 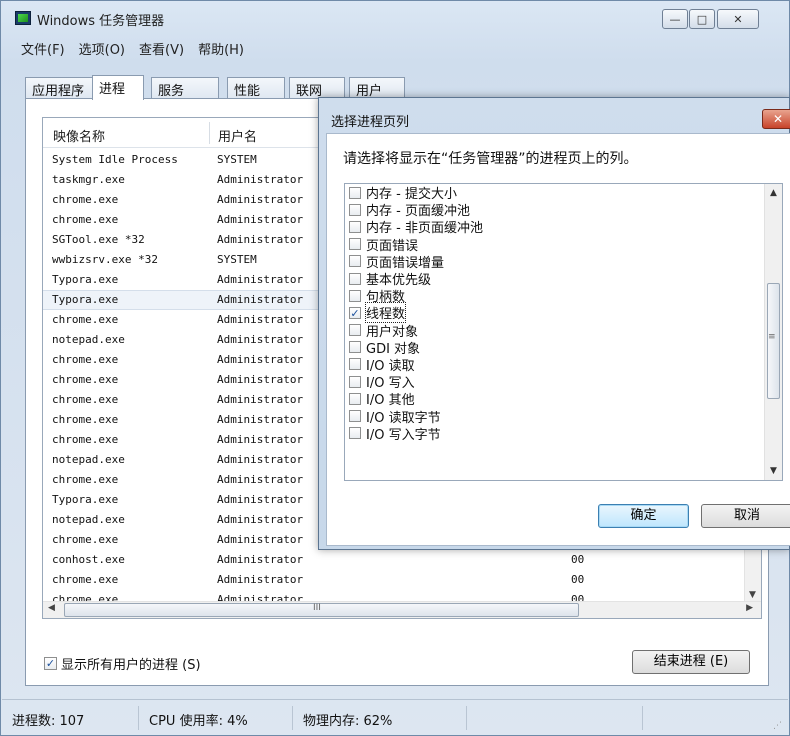 What do you see at coordinates (702, 19) in the screenshot?
I see `maximize-button: □` at bounding box center [702, 19].